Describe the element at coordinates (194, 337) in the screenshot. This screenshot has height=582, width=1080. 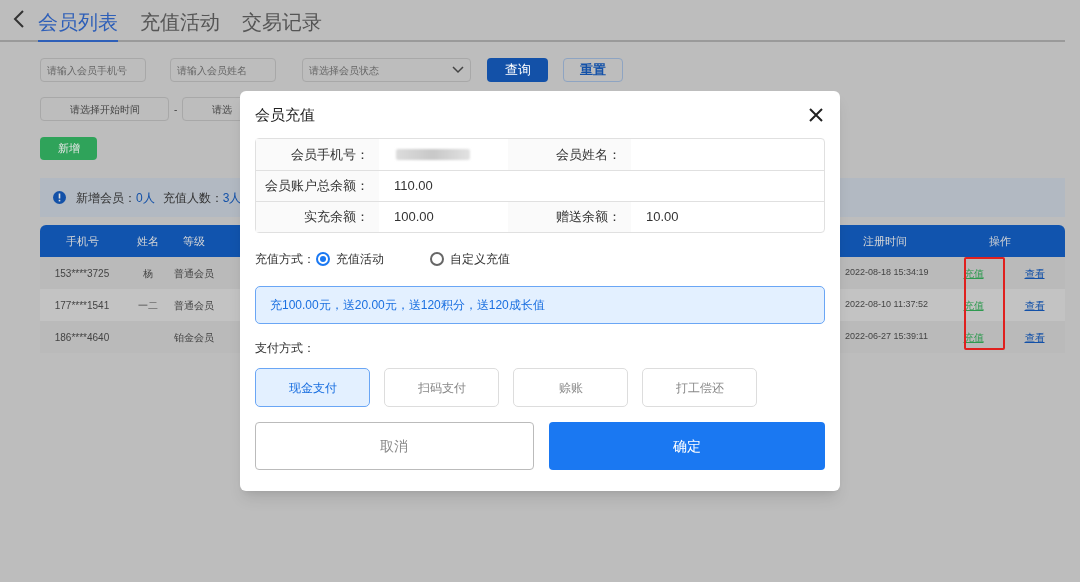
I see `table-cell-text: 铂金会员` at that location.